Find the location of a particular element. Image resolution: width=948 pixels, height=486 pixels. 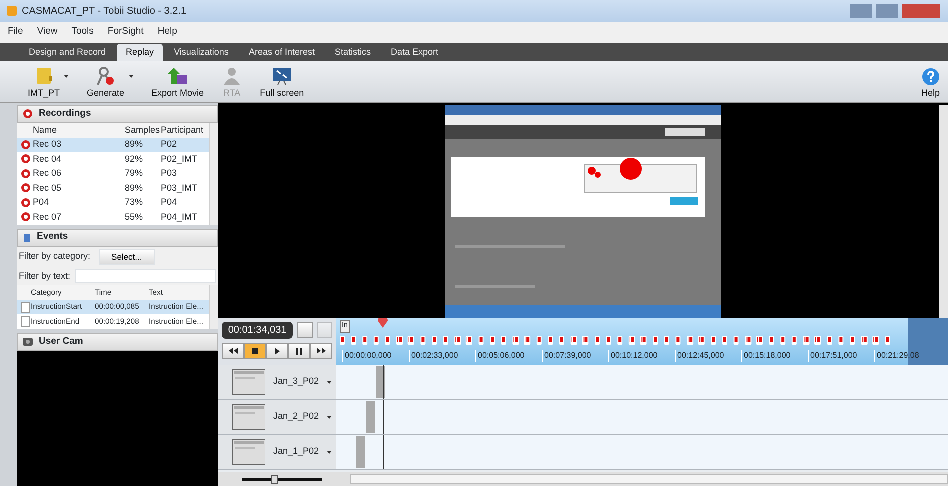

table-row: Rec 06 79% P03 is located at coordinates (113, 173).